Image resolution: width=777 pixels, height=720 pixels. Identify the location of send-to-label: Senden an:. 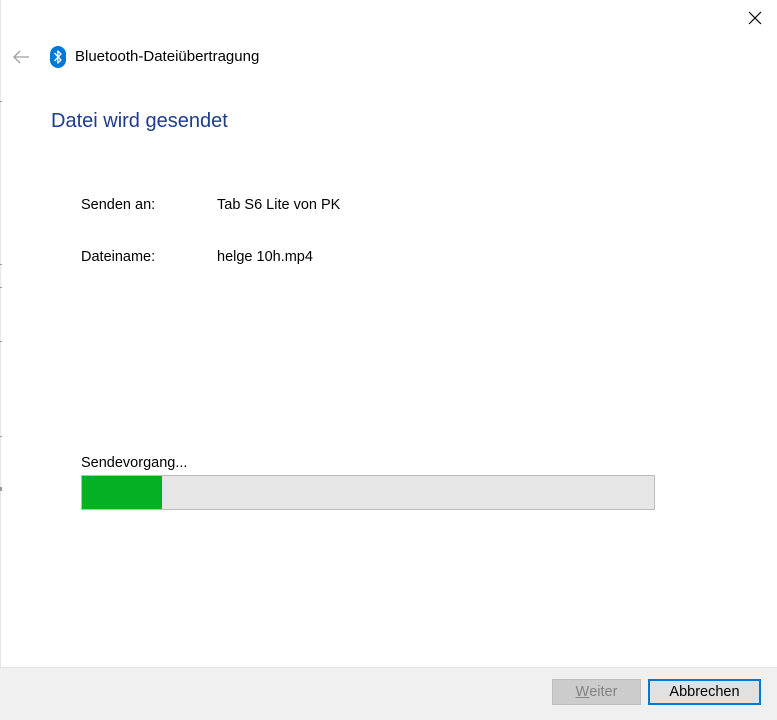
(118, 205).